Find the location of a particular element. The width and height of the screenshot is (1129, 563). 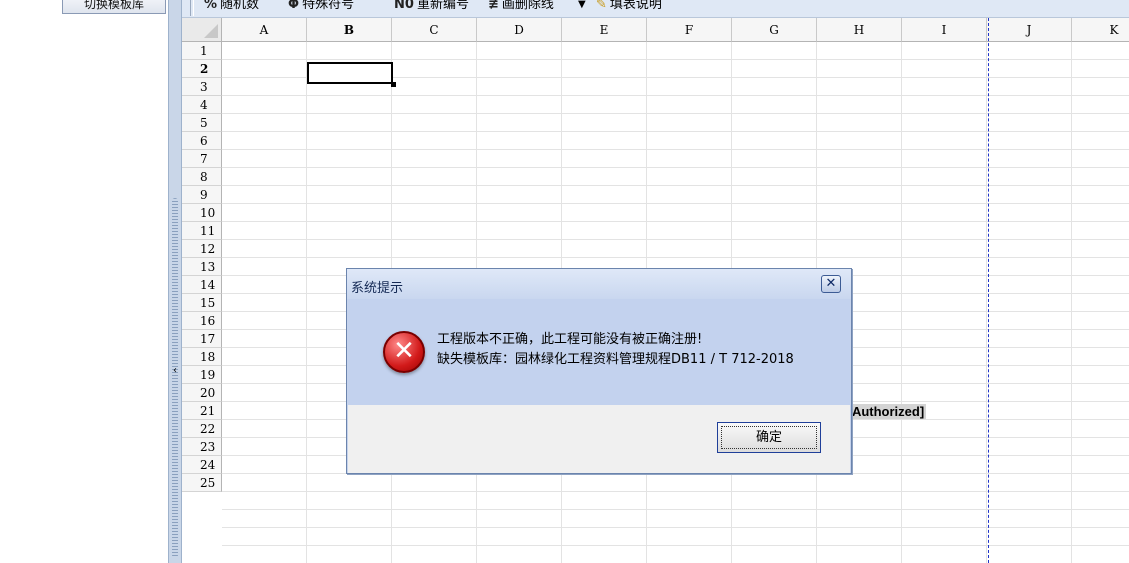

row-header-18: 18 is located at coordinates (202, 357).